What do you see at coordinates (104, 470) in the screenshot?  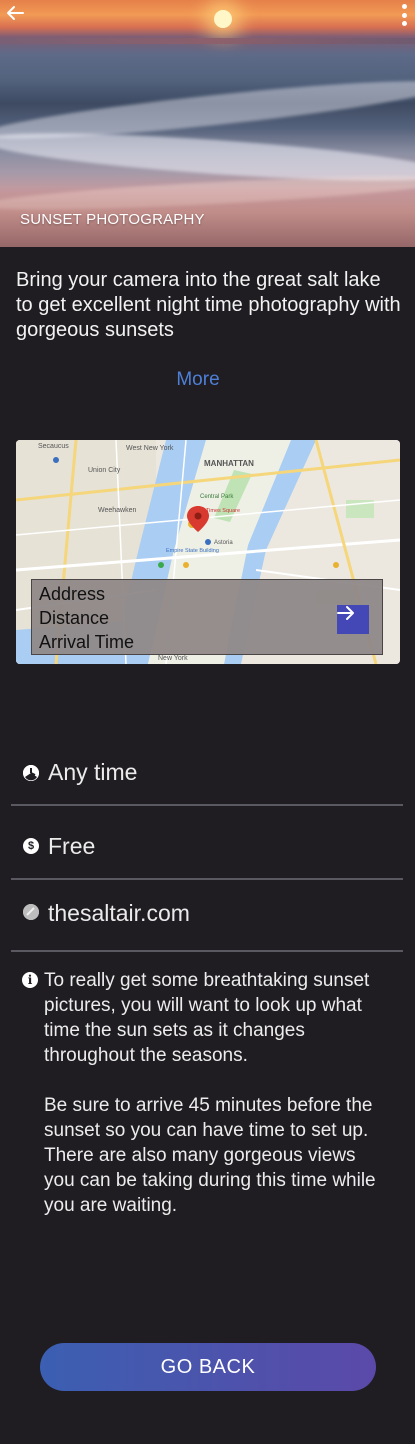 I see `svg-text: Union City` at bounding box center [104, 470].